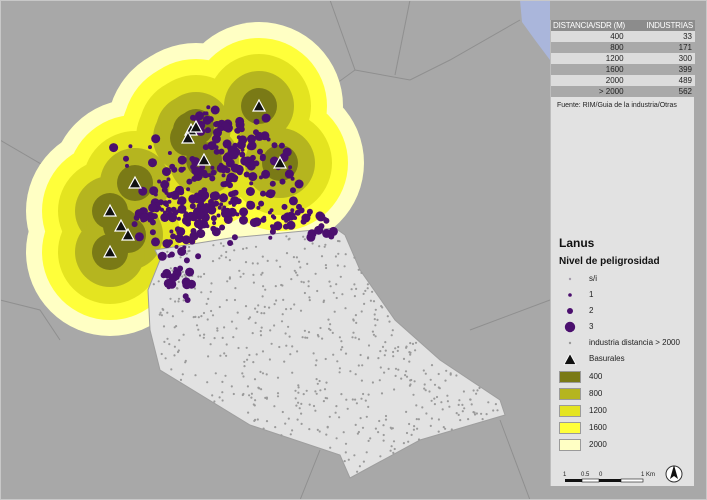 Image resolution: width=707 pixels, height=500 pixels. What do you see at coordinates (624, 279) in the screenshot?
I see `legend-item-si: s/i` at bounding box center [624, 279].